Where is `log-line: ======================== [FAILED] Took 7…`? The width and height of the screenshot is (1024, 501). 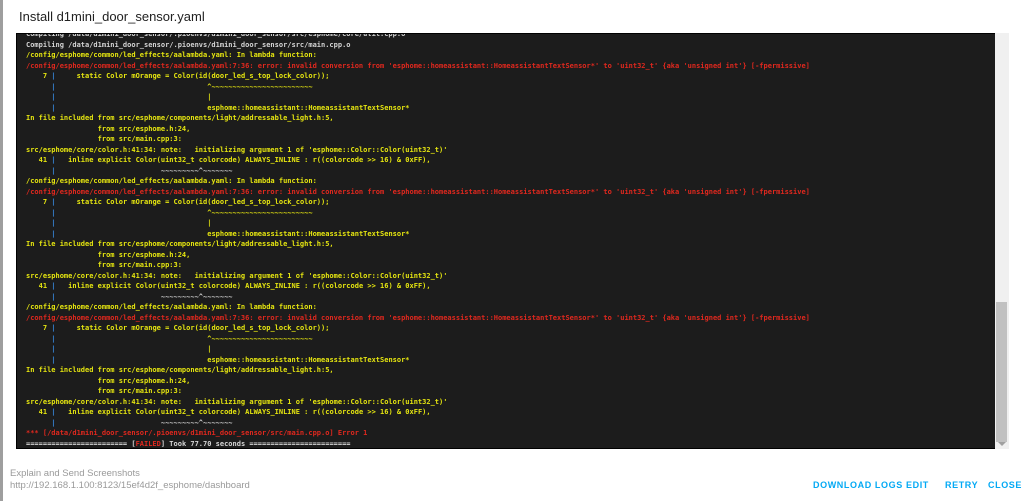 log-line: ======================== [FAILED] Took 7… is located at coordinates (511, 444).